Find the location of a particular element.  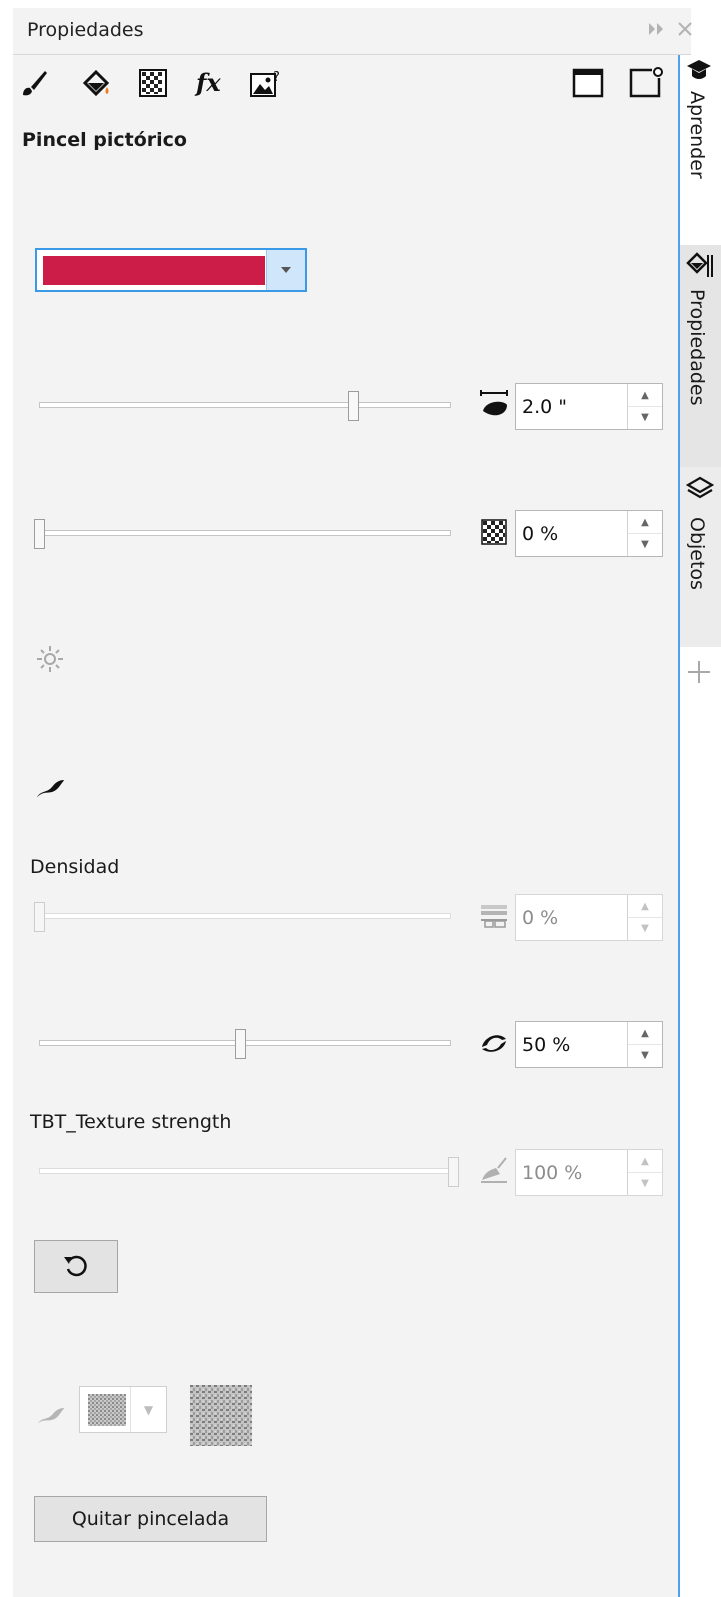

density-field-icon is located at coordinates (494, 916).